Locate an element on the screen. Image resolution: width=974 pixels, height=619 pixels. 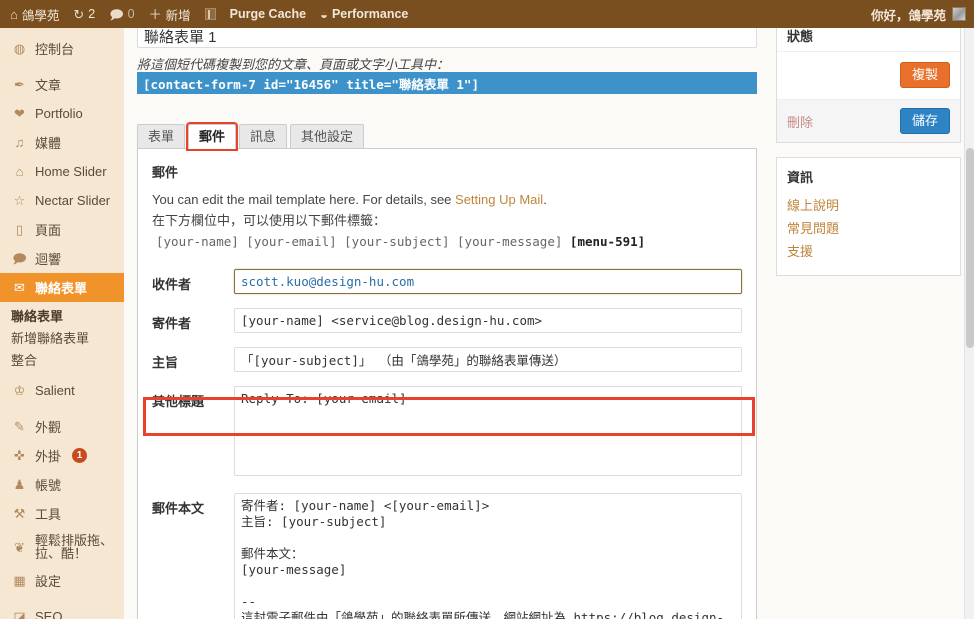
status-box-footer: 刪除 儲存 is located at coordinates (868, 120).